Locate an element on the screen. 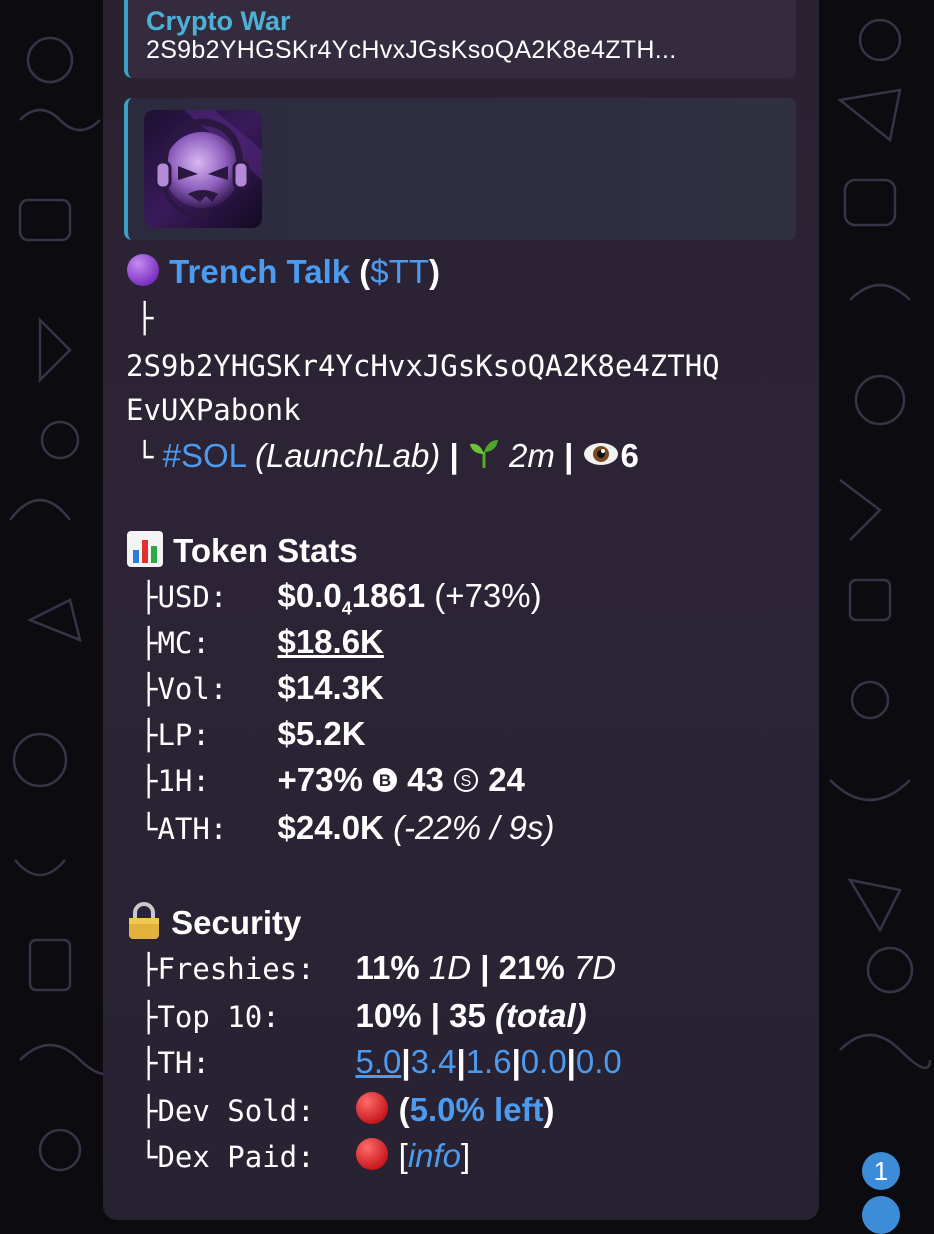 The image size is (934, 1234). total-label: (total) is located at coordinates (541, 1015).